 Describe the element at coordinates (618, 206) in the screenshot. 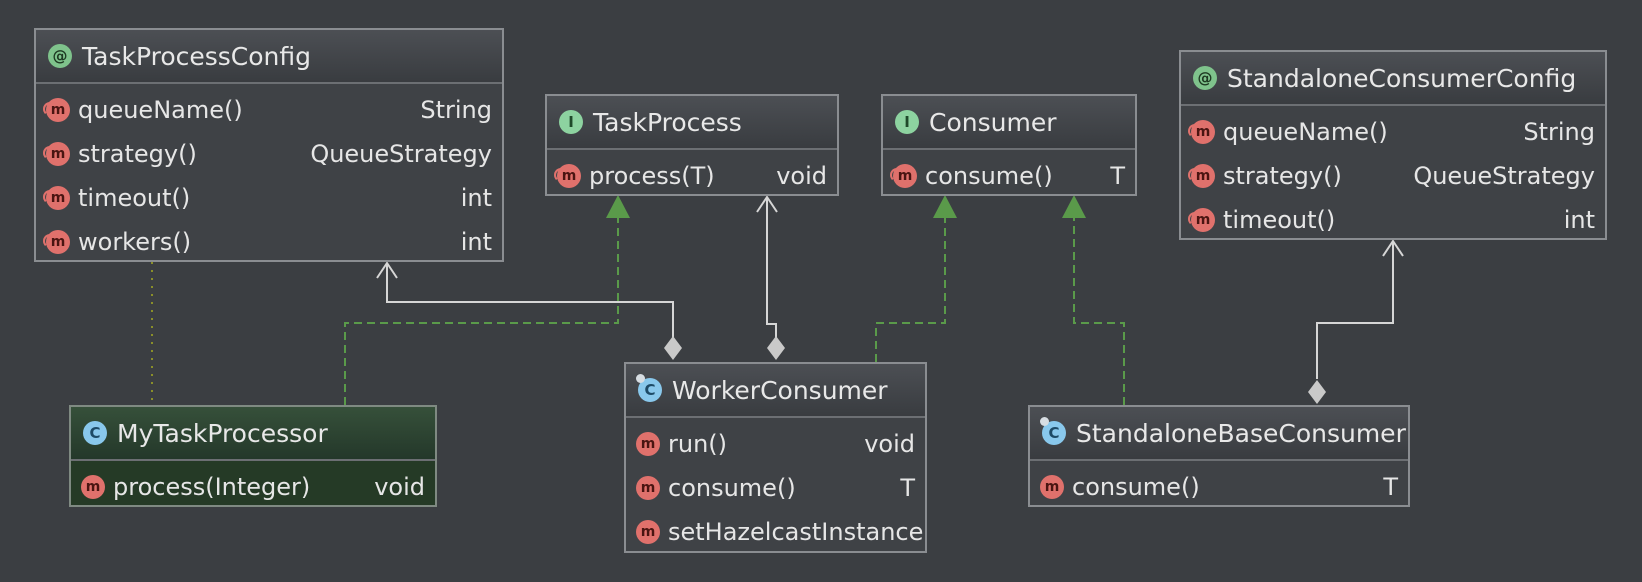

I see `realization-arrowhead-taskprocess` at that location.